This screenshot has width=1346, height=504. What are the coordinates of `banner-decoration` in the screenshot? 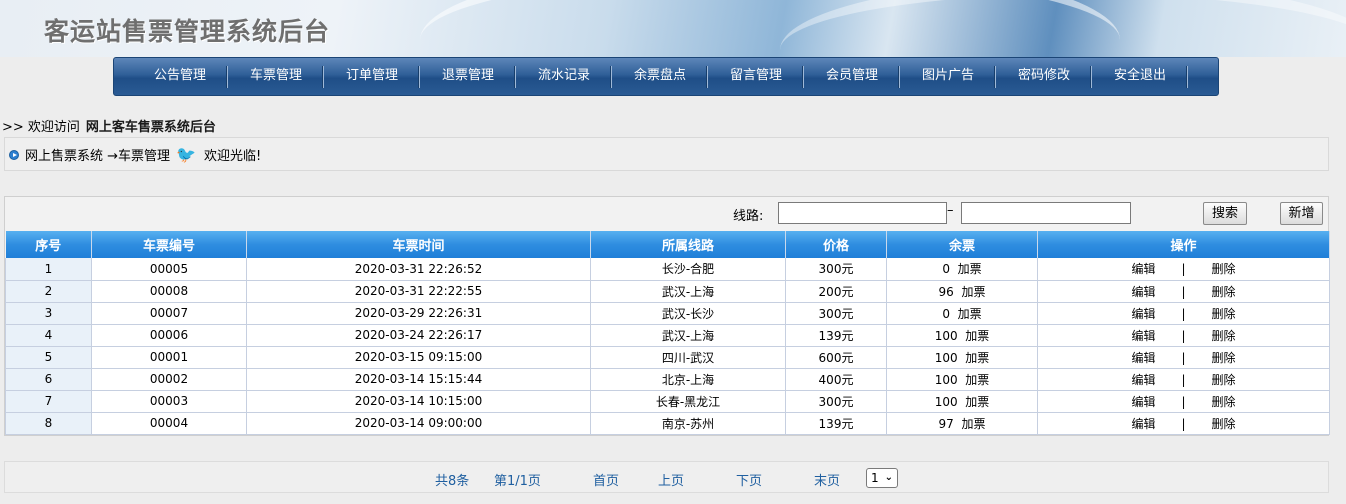 It's located at (1063, 28).